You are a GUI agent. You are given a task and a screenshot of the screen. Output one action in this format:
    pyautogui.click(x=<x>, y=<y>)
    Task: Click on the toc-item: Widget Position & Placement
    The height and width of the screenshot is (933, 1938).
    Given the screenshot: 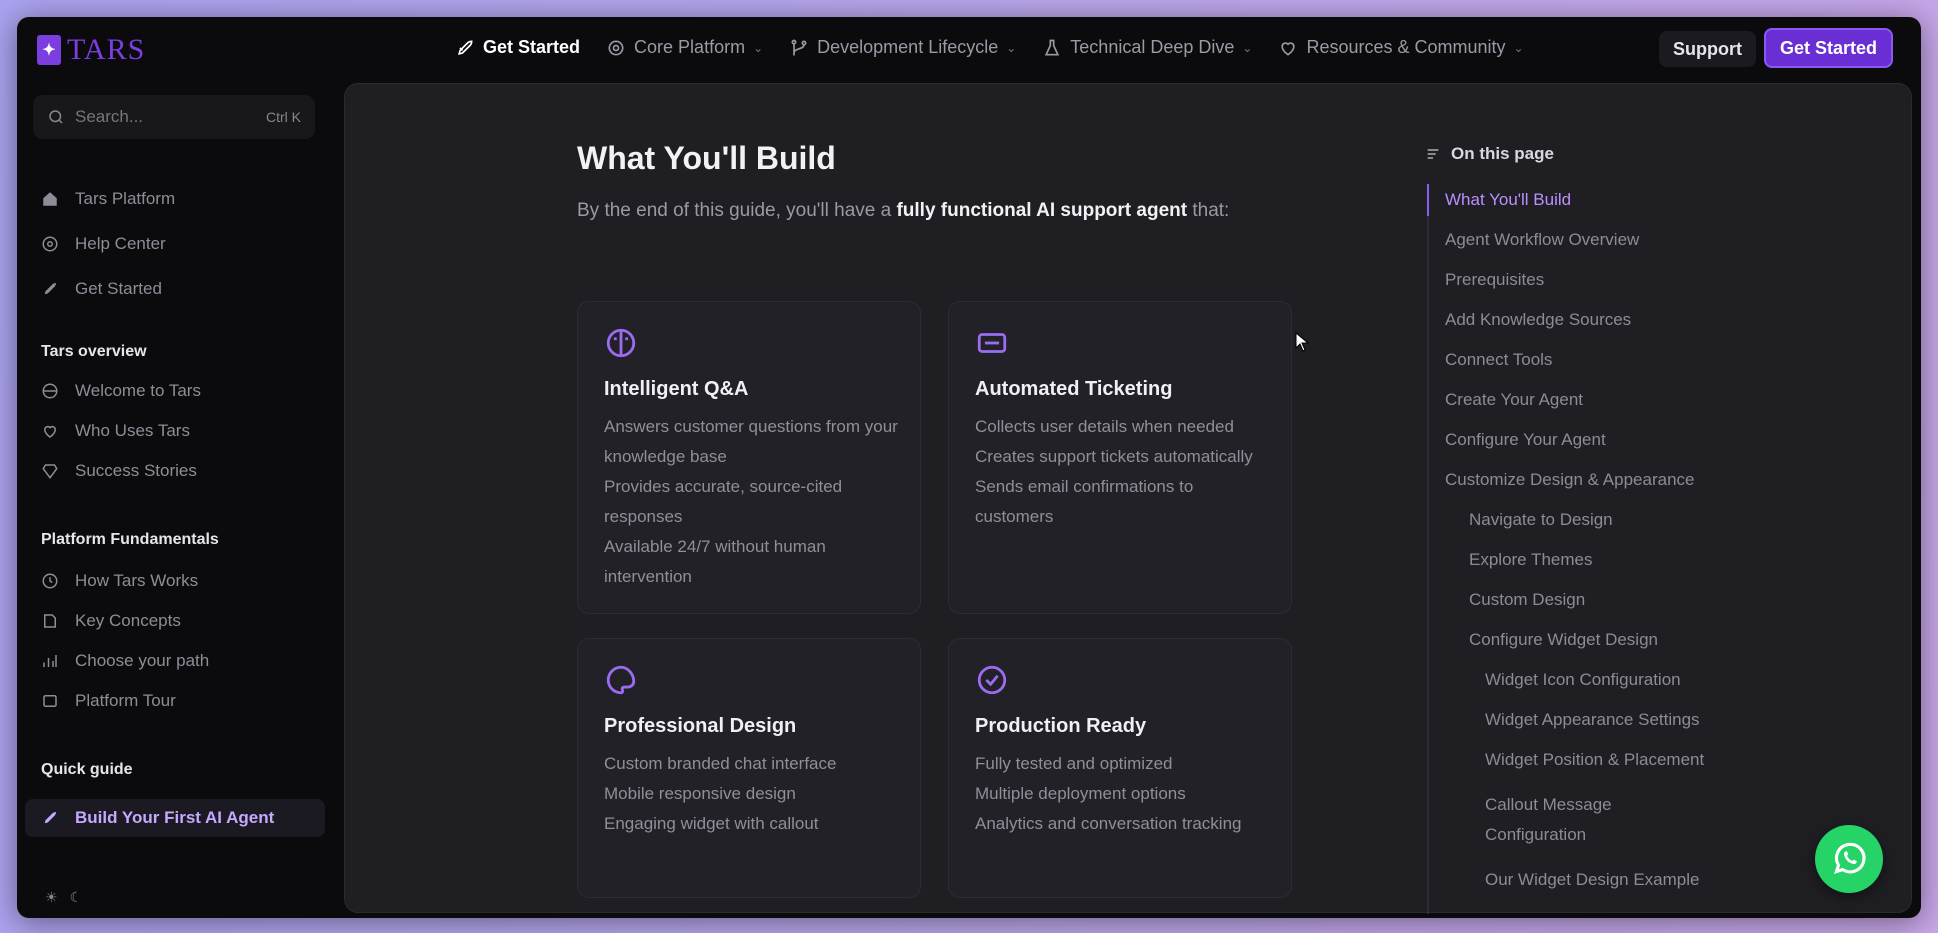 What is the action you would take?
    pyautogui.click(x=1594, y=760)
    